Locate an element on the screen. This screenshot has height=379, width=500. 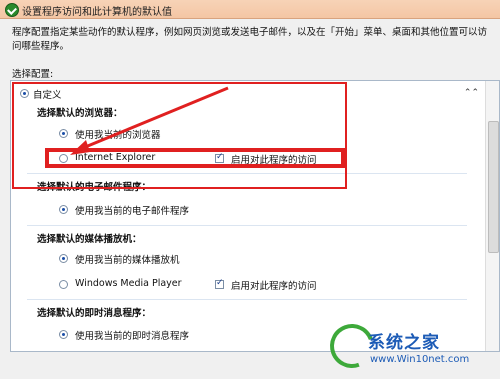
watermark-brand: 系统之家 is located at coordinates (404, 343).